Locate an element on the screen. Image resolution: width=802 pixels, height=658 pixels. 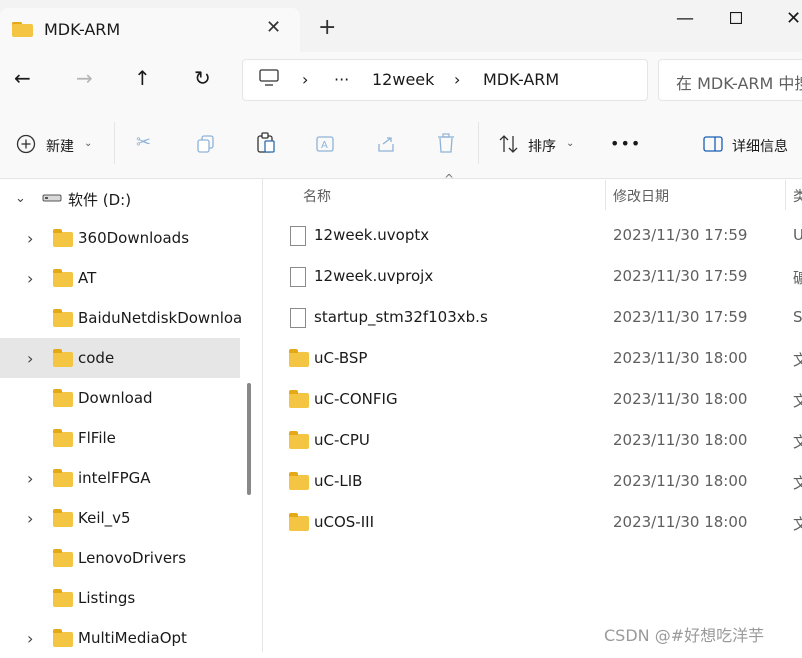
sidebar-item-label: 360Downloads is located at coordinates (134, 238).